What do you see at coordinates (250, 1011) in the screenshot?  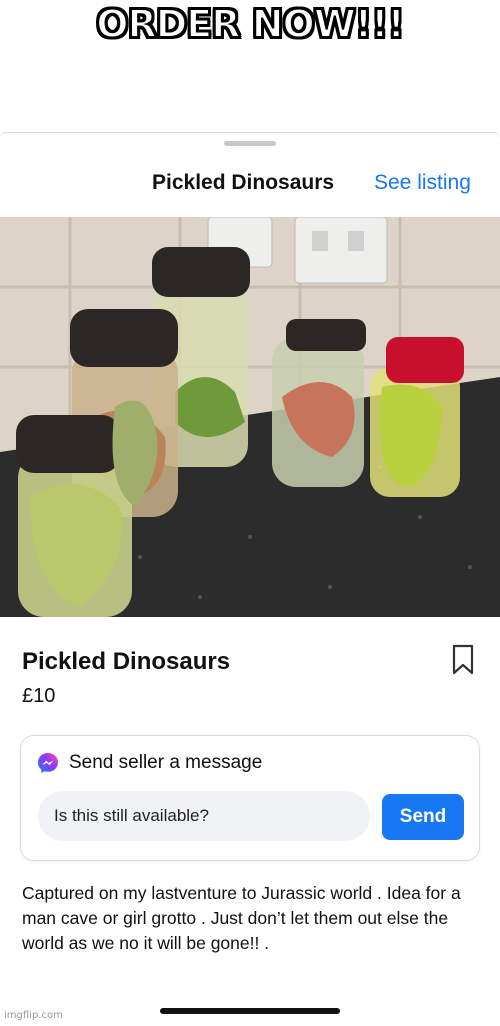 I see `home-indicator` at bounding box center [250, 1011].